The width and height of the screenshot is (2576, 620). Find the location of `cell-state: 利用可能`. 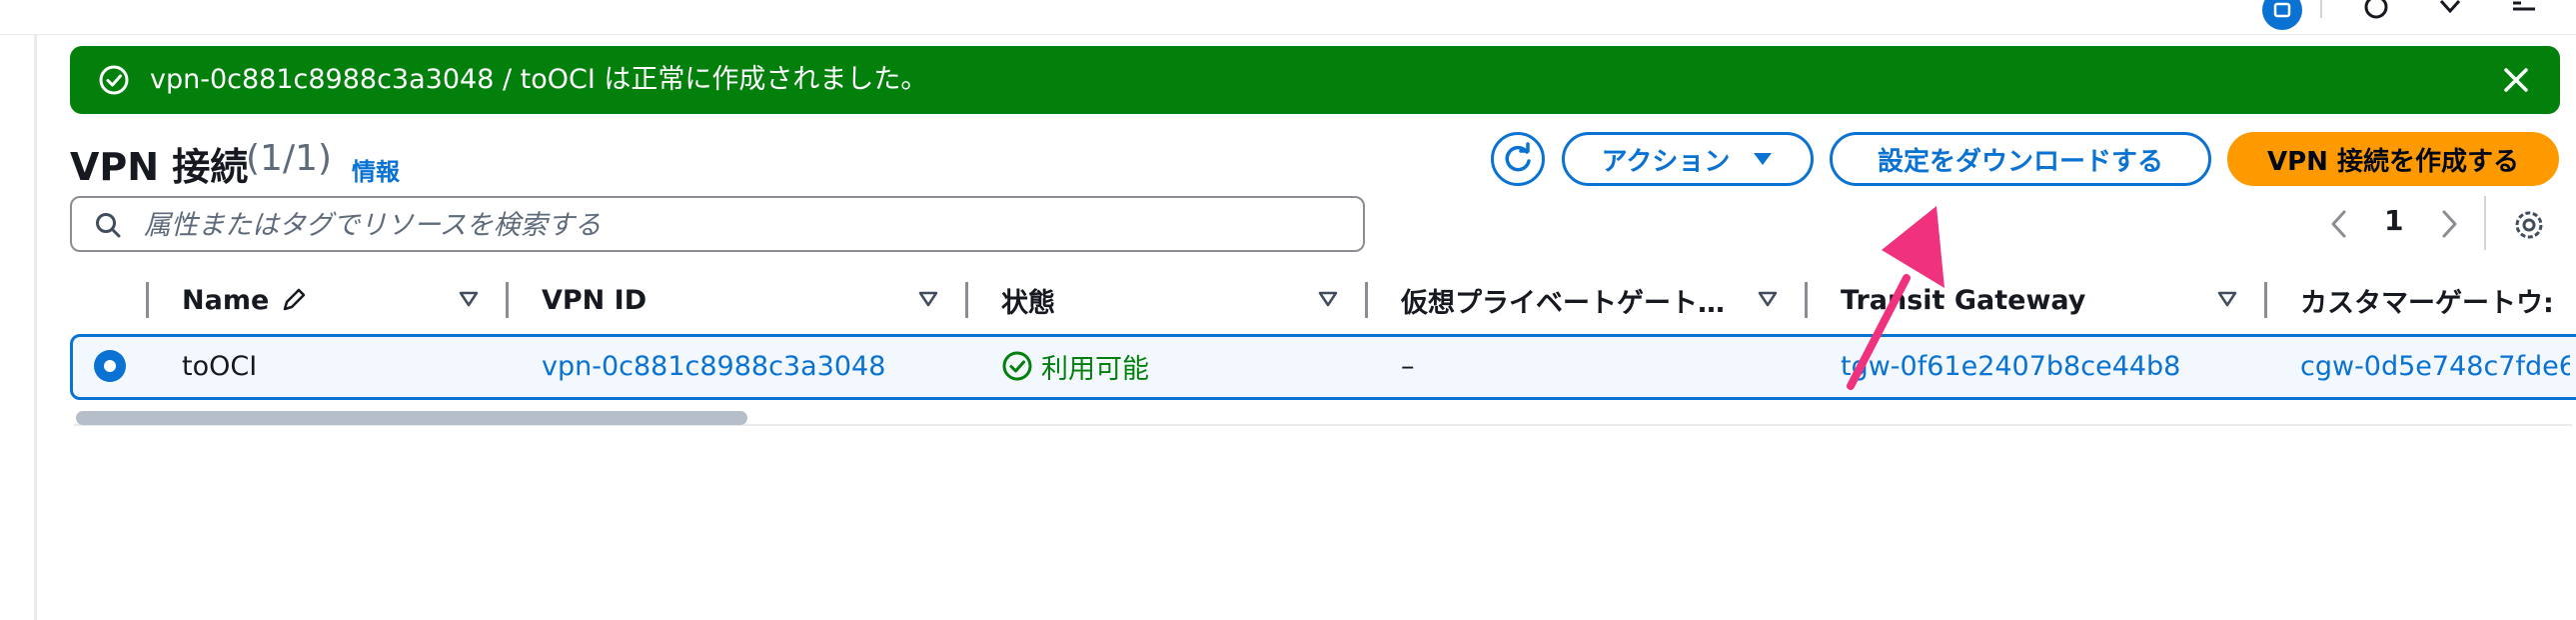

cell-state: 利用可能 is located at coordinates (1075, 366).